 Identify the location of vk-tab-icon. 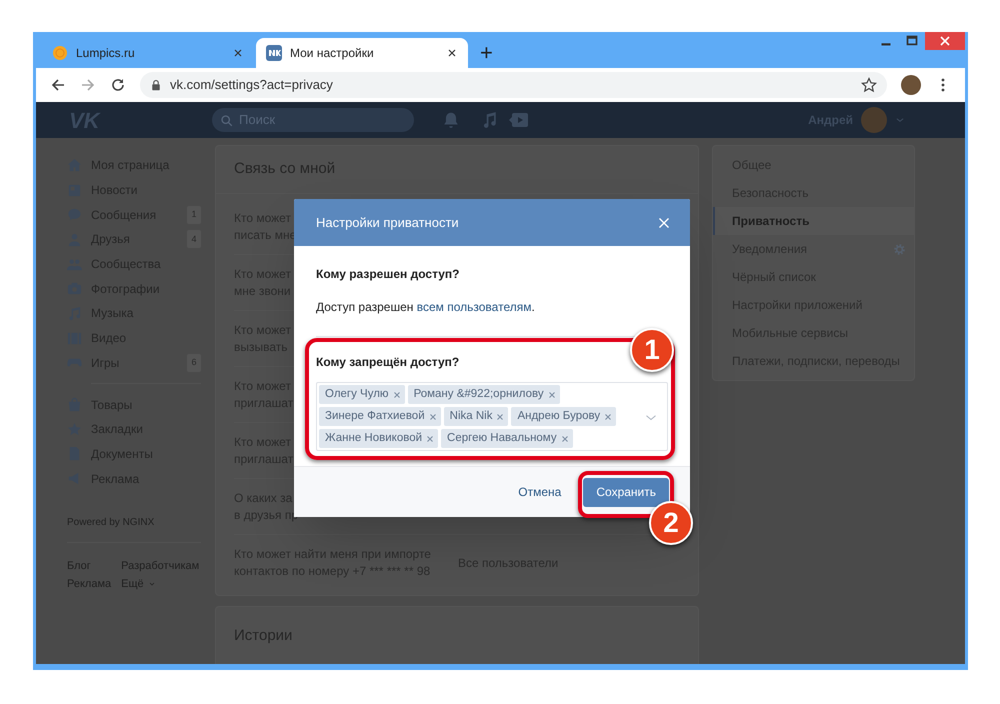
(274, 53).